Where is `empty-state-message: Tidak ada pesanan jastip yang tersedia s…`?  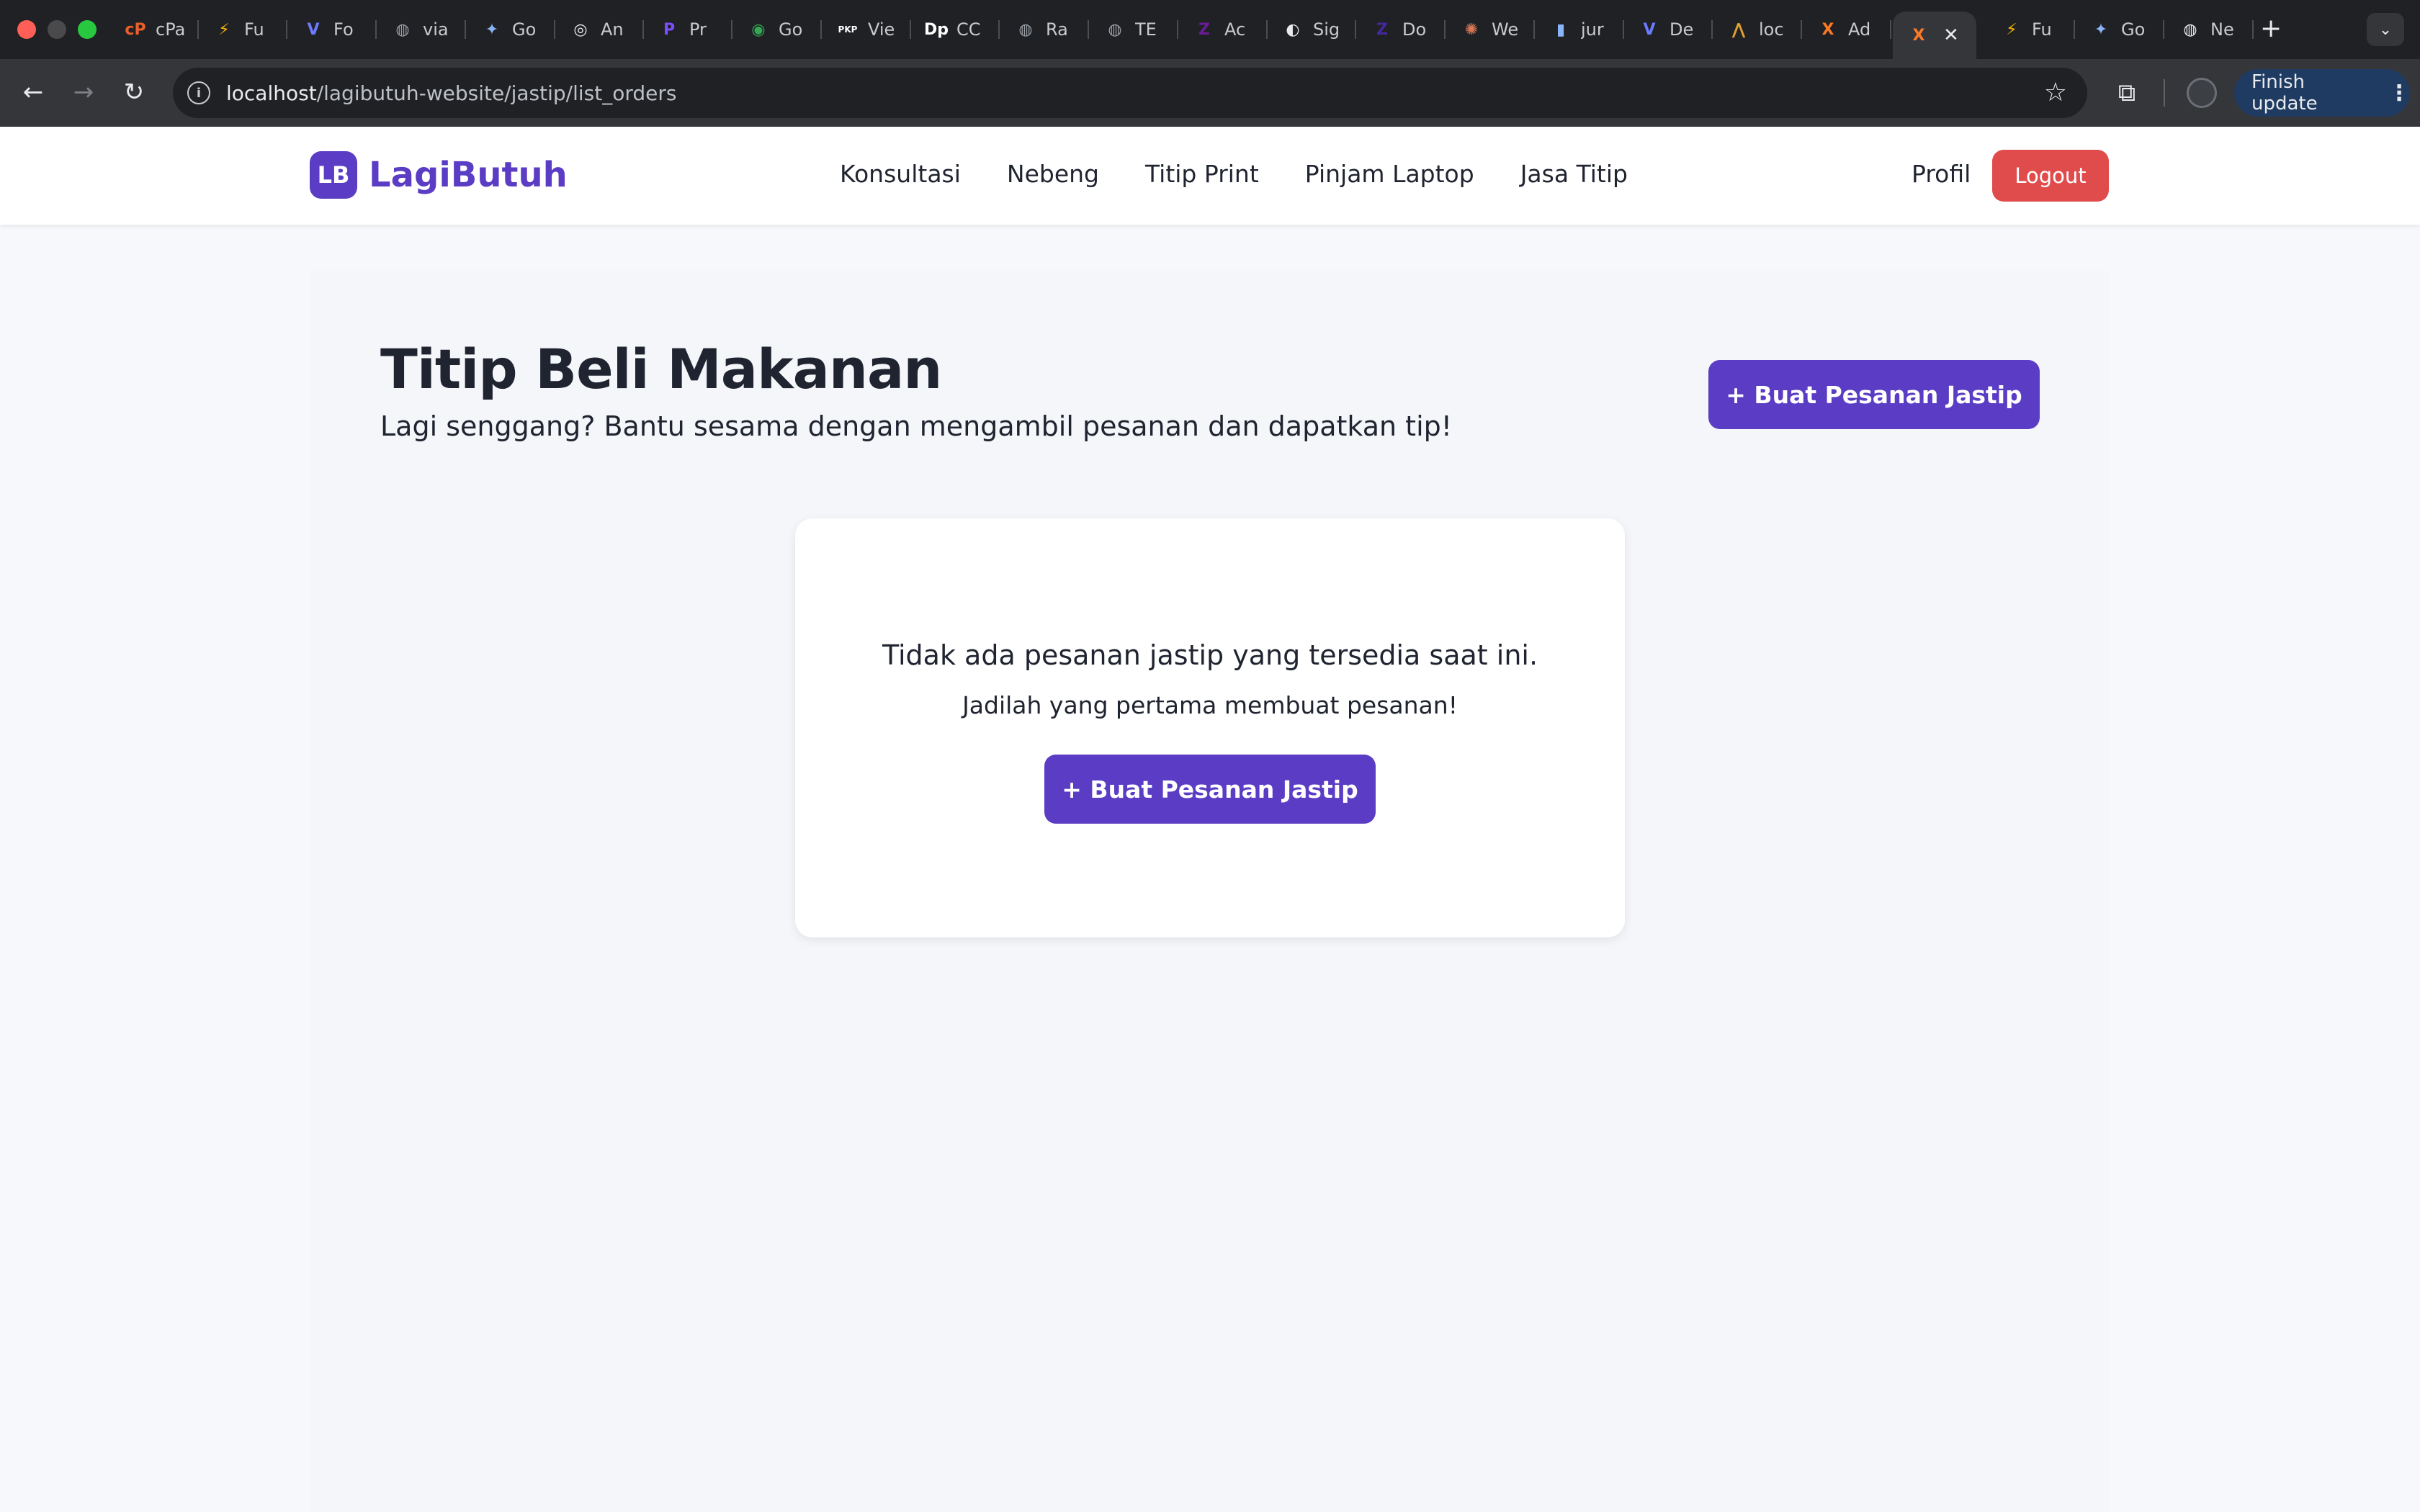 empty-state-message: Tidak ada pesanan jastip yang tersedia s… is located at coordinates (1210, 655).